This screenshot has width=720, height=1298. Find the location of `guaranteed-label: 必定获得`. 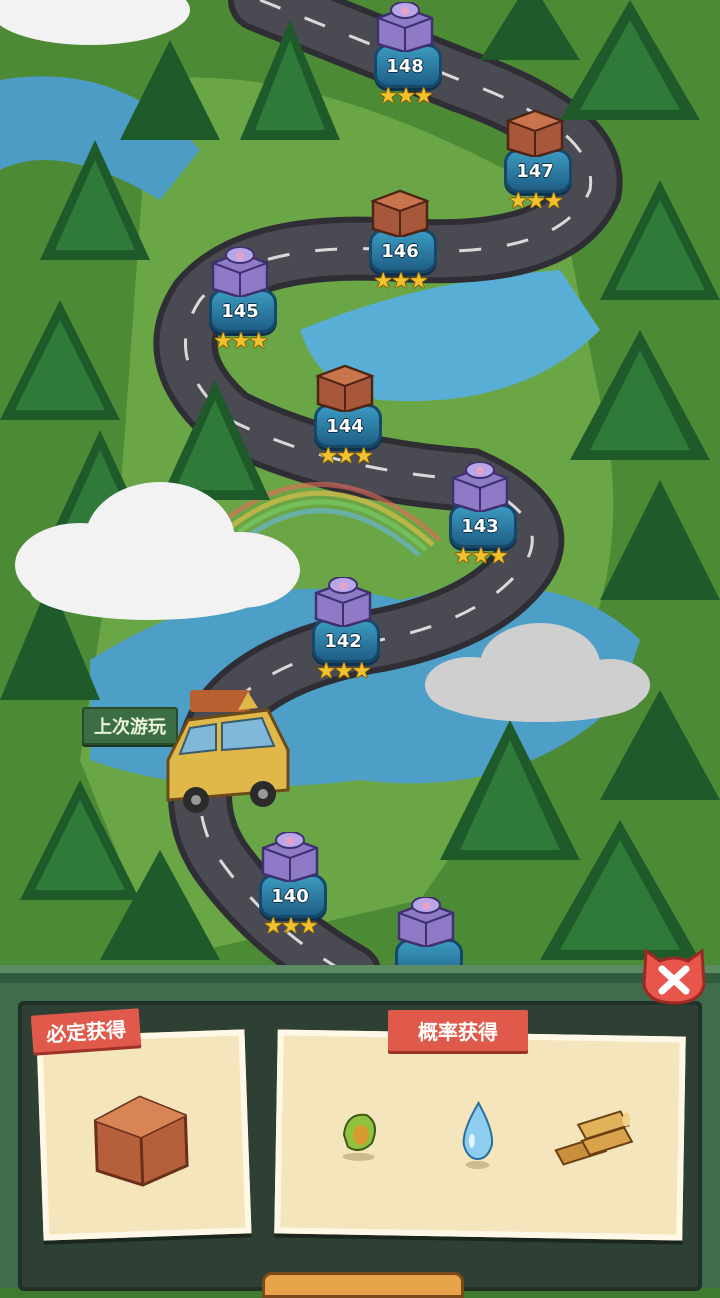

guaranteed-label: 必定获得 is located at coordinates (86, 1030).